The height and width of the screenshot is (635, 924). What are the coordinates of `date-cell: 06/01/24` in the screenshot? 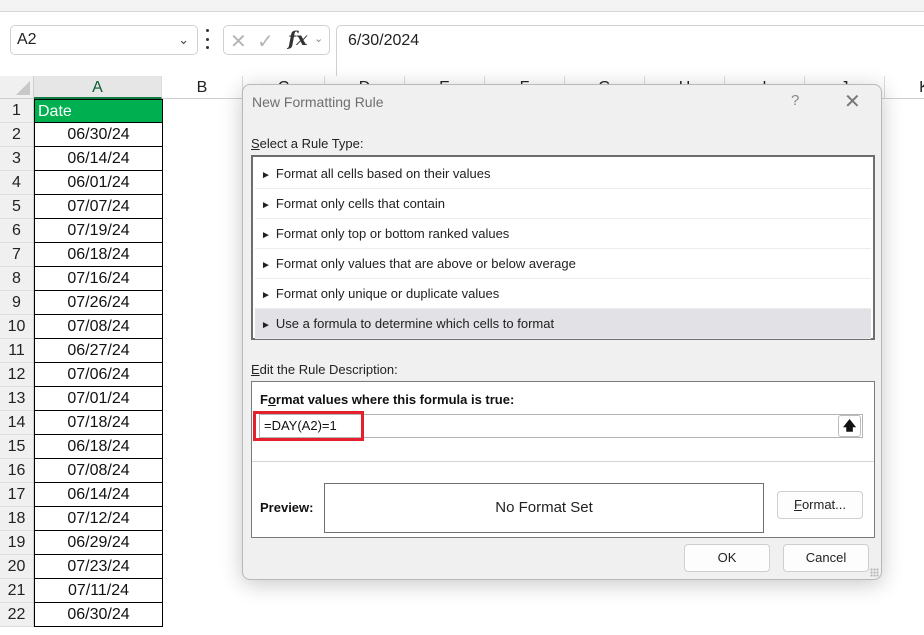 It's located at (98, 183).